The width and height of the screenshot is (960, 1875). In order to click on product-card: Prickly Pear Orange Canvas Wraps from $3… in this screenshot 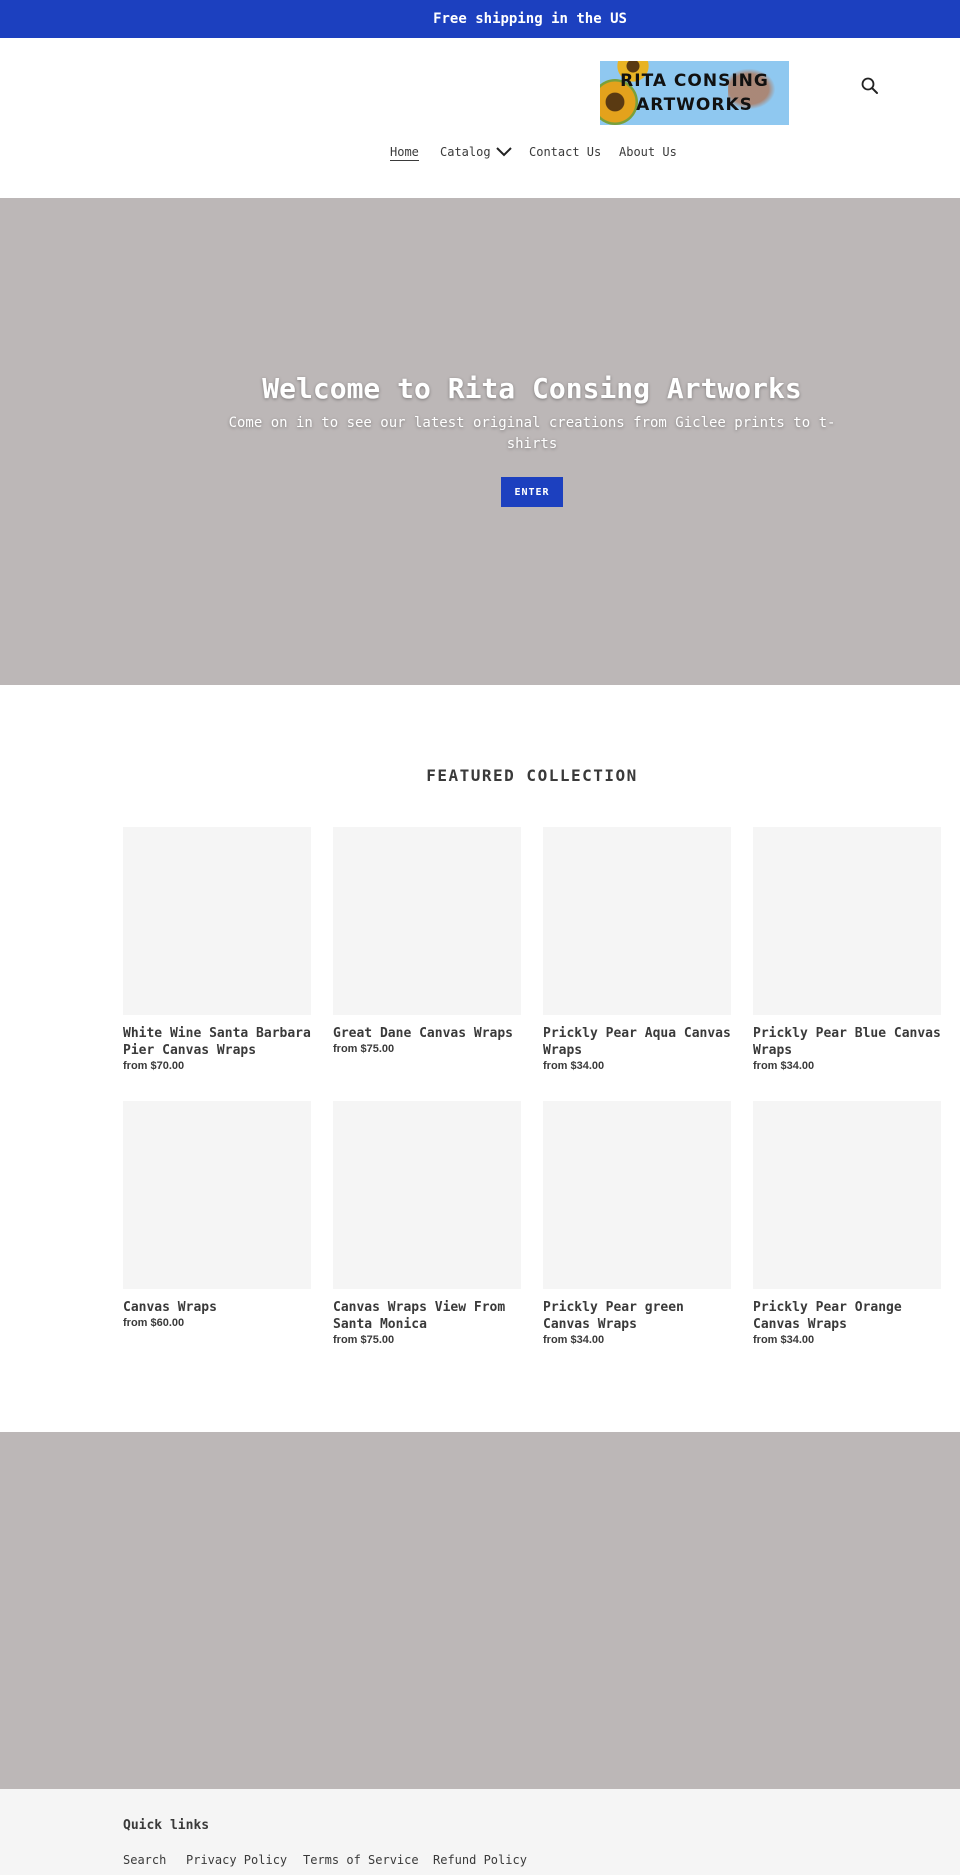, I will do `click(847, 1223)`.